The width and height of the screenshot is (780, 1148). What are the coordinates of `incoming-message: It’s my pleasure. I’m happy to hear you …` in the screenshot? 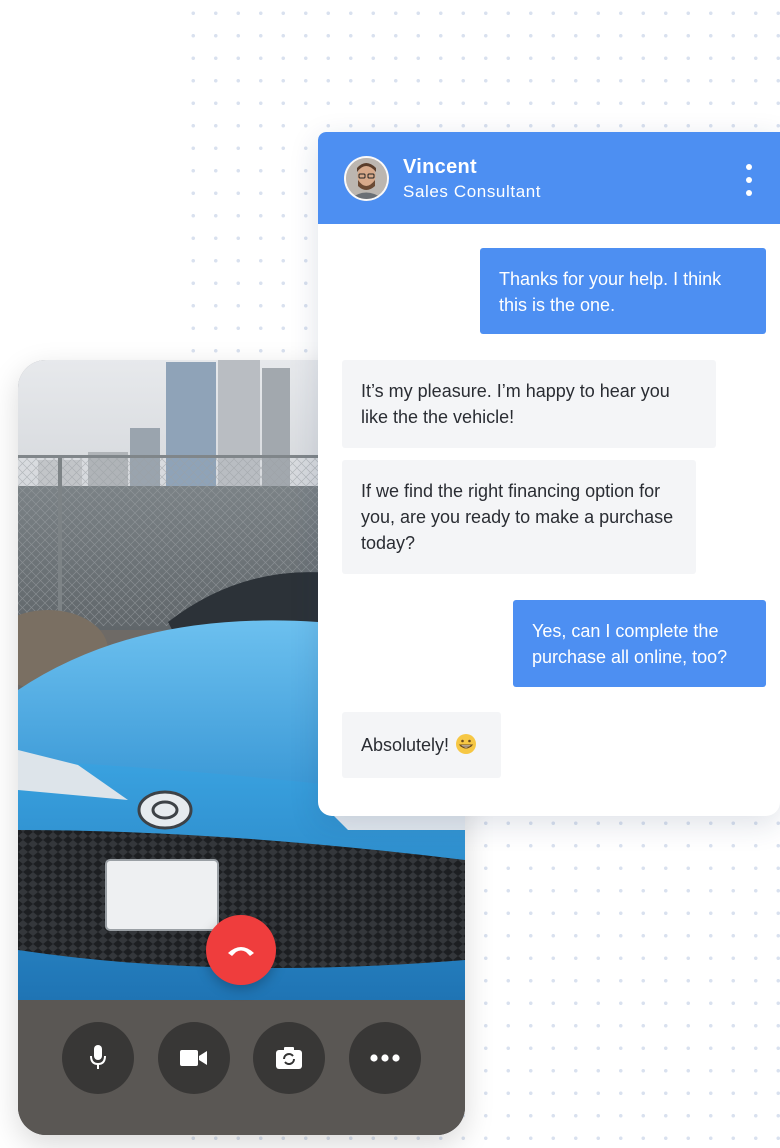 It's located at (529, 404).